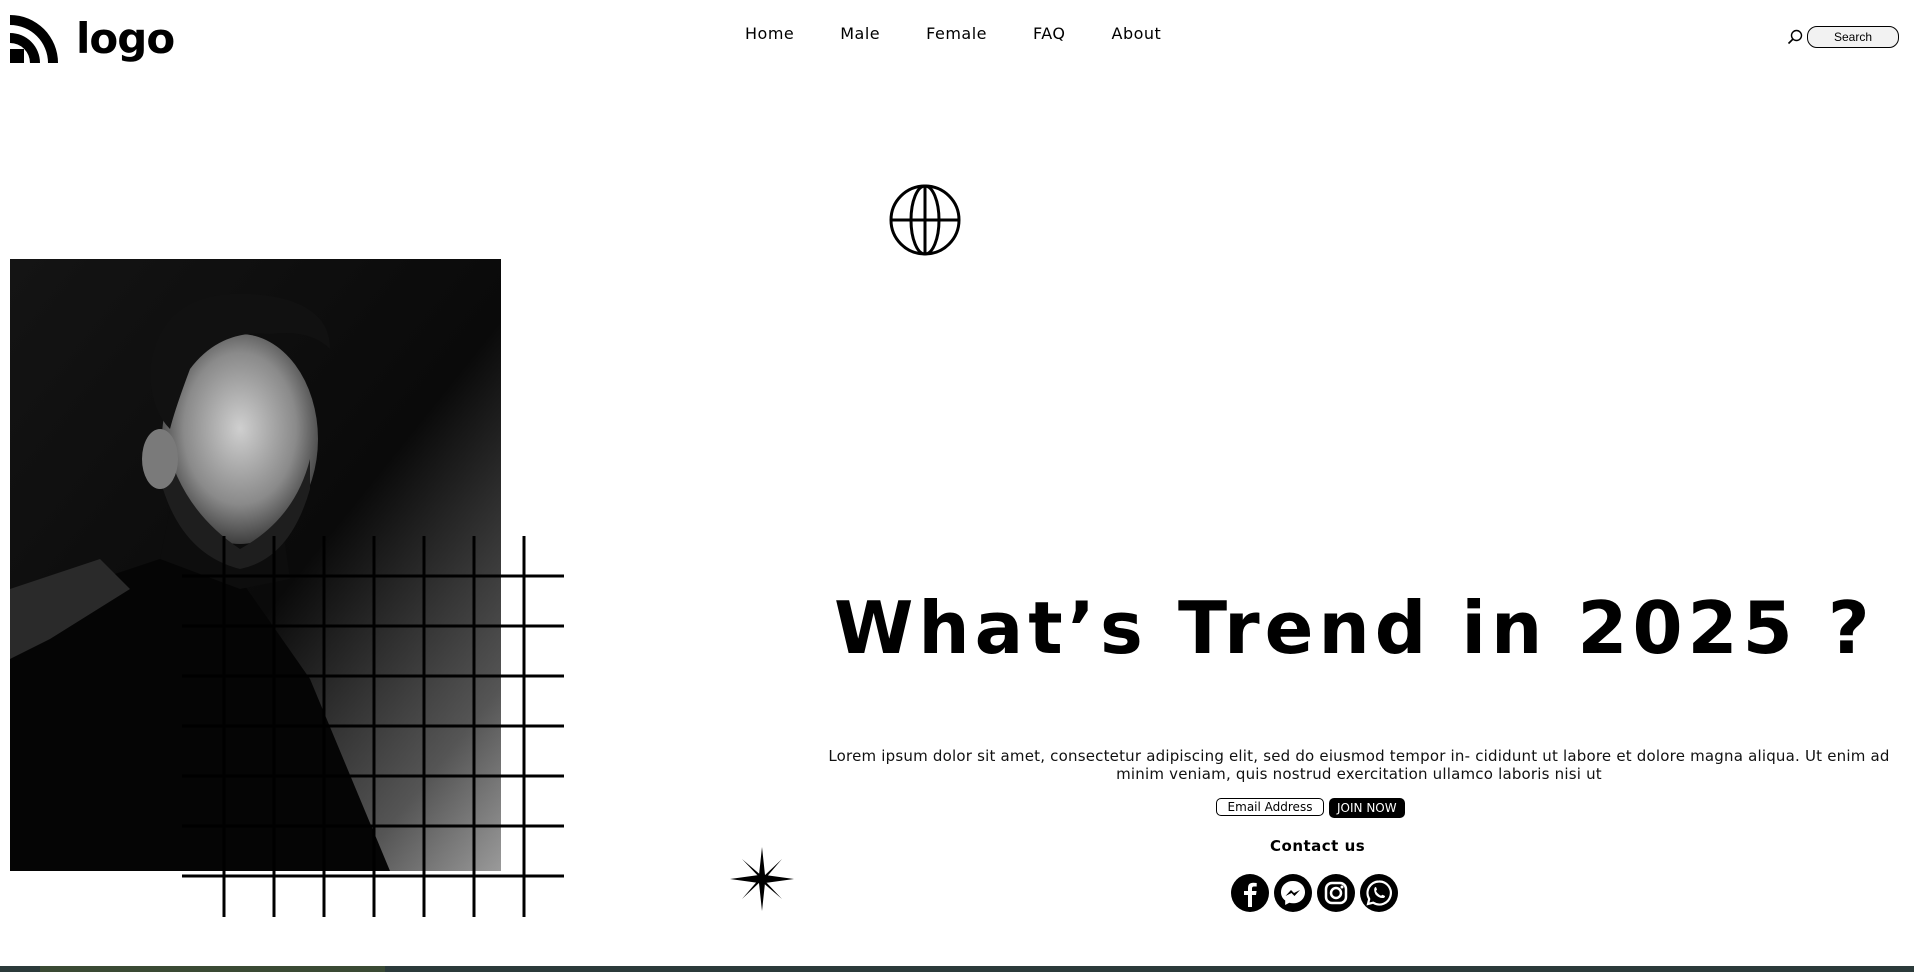 The height and width of the screenshot is (972, 1914). Describe the element at coordinates (1293, 893) in the screenshot. I see `messenger-icon` at that location.